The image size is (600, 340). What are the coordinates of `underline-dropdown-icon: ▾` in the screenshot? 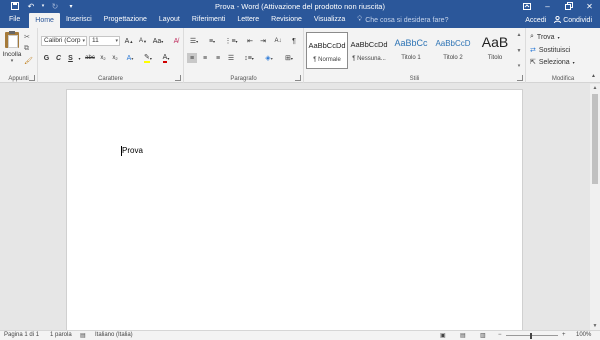 It's located at (79, 58).